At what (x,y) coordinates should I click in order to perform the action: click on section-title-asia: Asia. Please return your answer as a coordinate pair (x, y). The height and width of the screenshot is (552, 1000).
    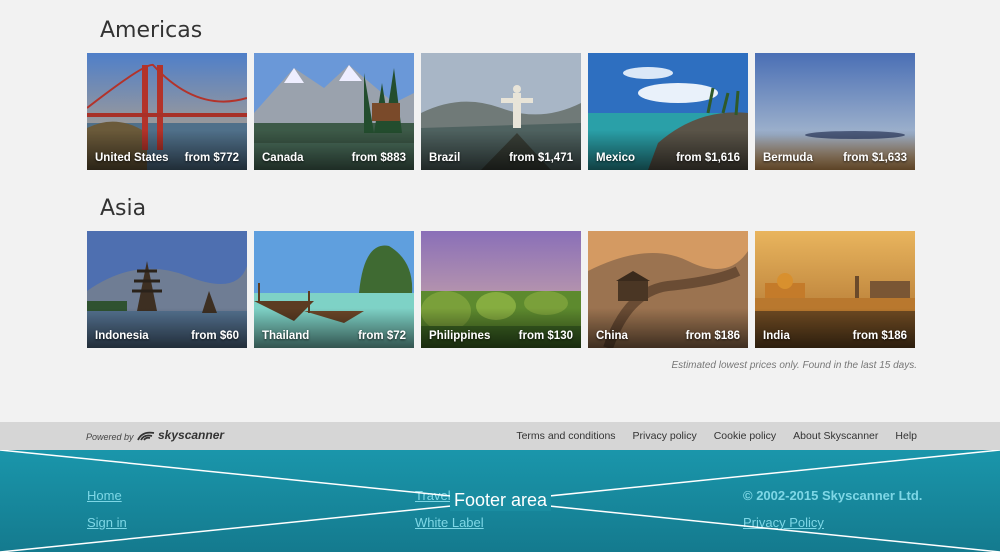
    Looking at the image, I should click on (123, 208).